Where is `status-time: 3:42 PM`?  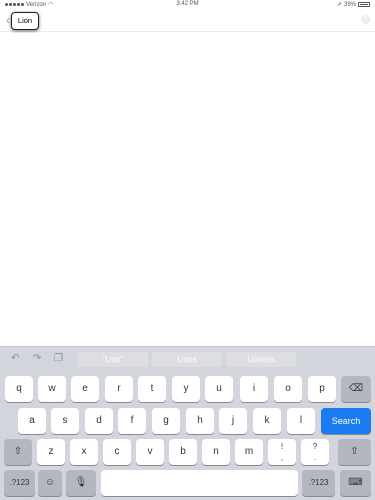
status-time: 3:42 PM is located at coordinates (187, 4).